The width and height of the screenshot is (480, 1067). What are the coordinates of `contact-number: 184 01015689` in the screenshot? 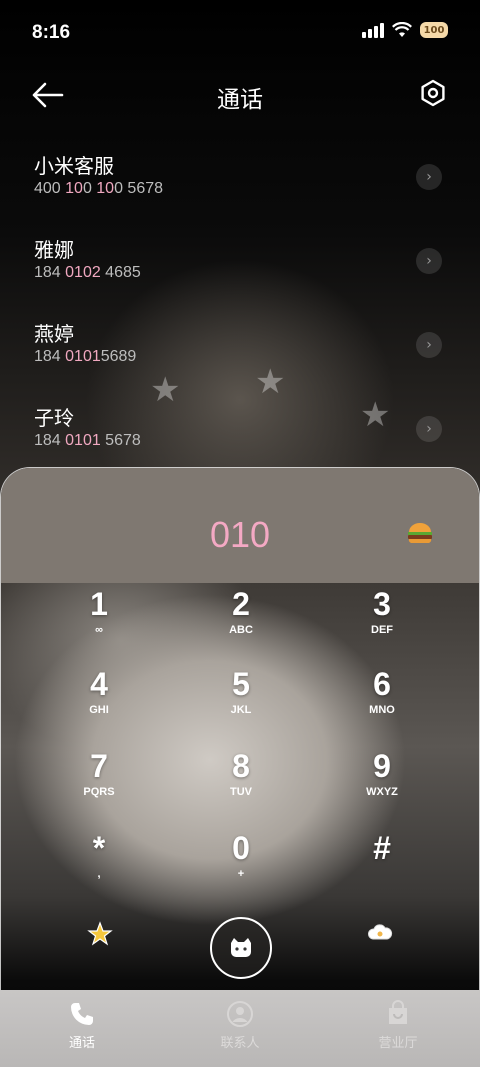 It's located at (85, 356).